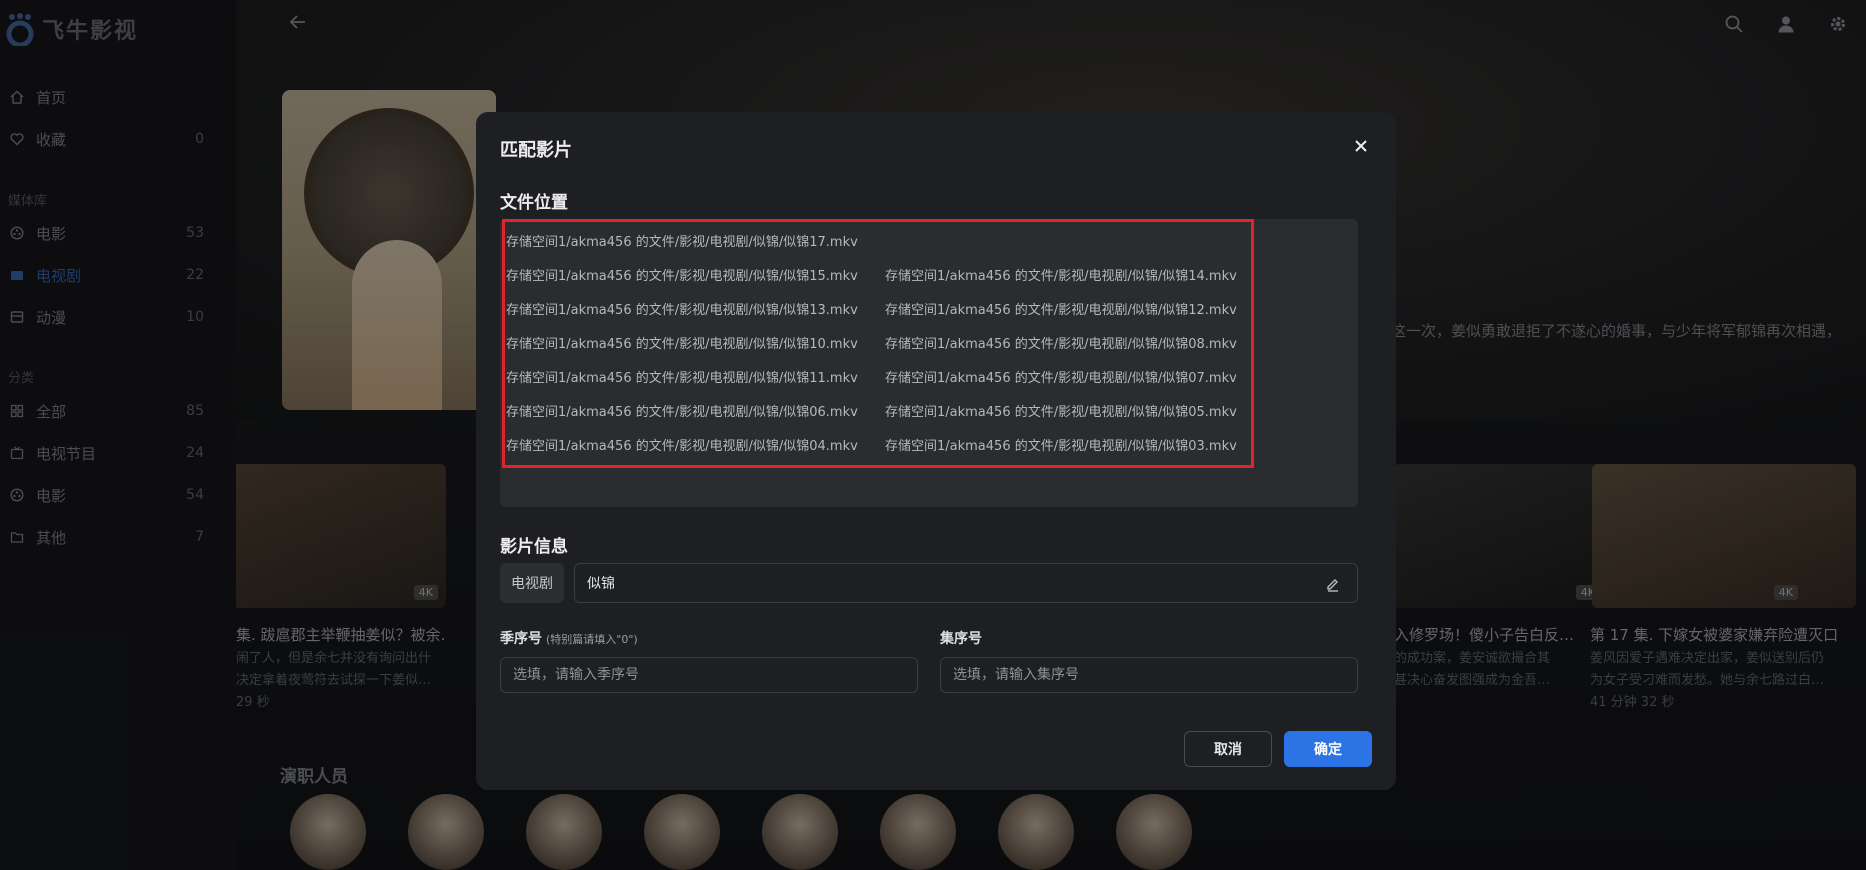 The height and width of the screenshot is (870, 1866). I want to click on edit-icon, so click(1333, 584).